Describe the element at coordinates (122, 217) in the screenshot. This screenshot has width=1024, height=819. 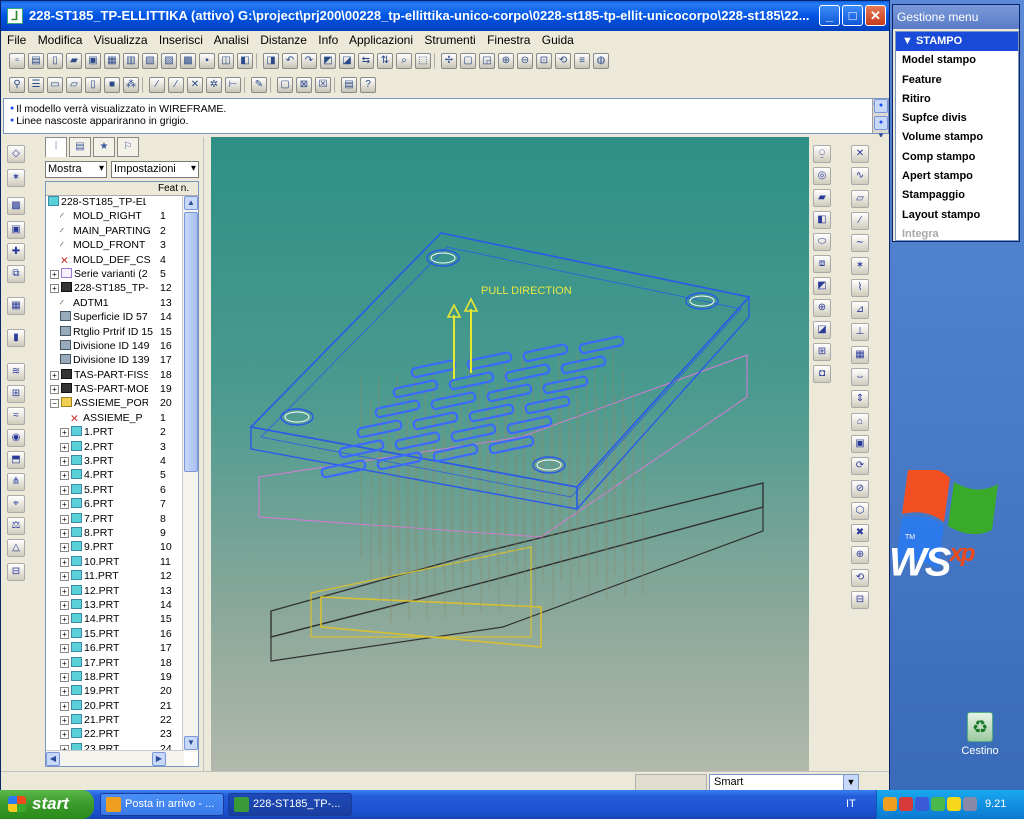
I see `tree-row: ⁄ MOLD_RIGHT 1` at that location.